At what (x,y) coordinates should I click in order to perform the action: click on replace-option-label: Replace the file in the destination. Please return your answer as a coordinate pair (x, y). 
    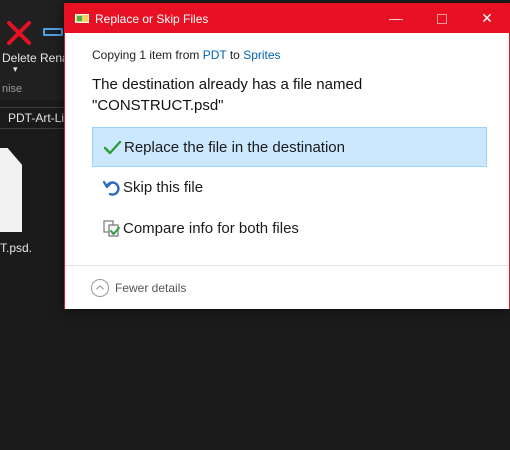
    Looking at the image, I should click on (234, 147).